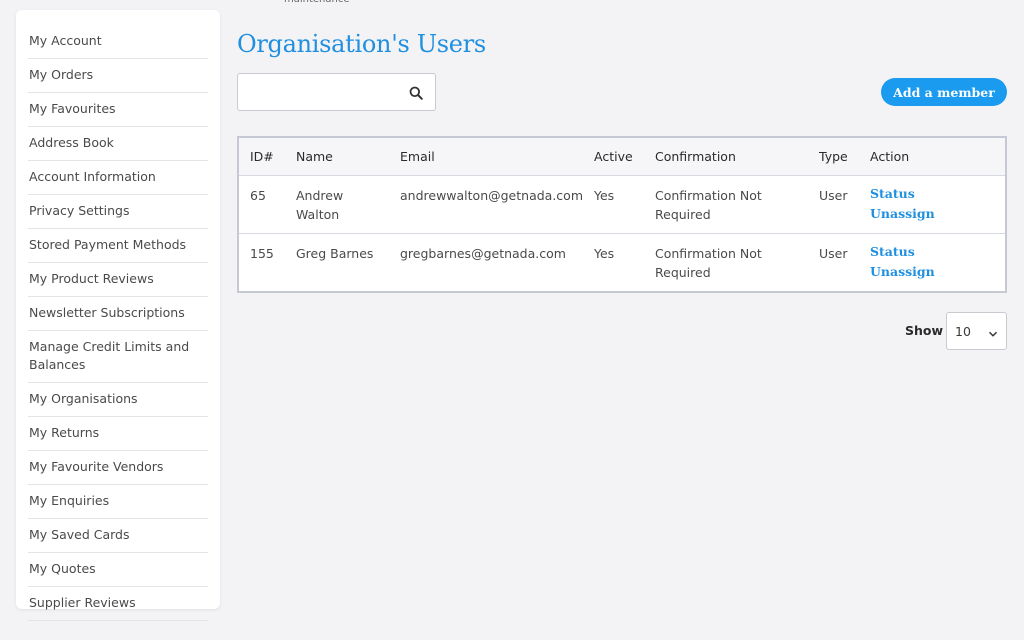 The image size is (1024, 640). Describe the element at coordinates (258, 195) in the screenshot. I see `cell-id: 65` at that location.